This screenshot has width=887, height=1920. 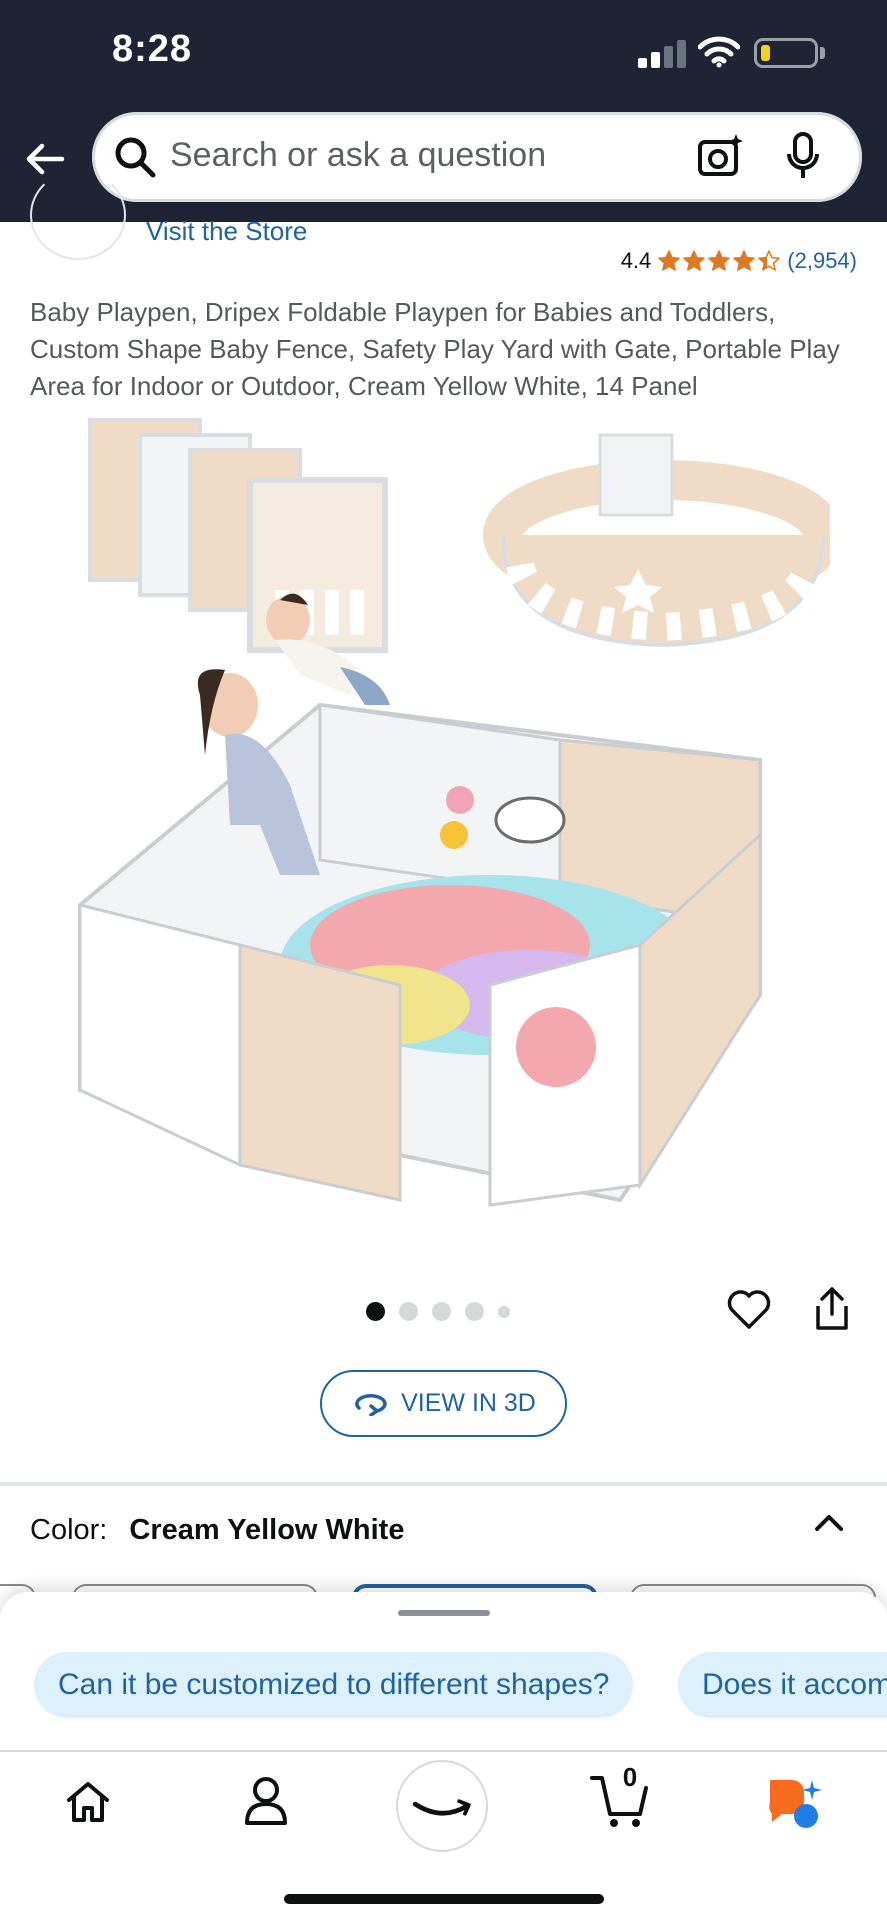 I want to click on amazon-logo-button, so click(x=442, y=1806).